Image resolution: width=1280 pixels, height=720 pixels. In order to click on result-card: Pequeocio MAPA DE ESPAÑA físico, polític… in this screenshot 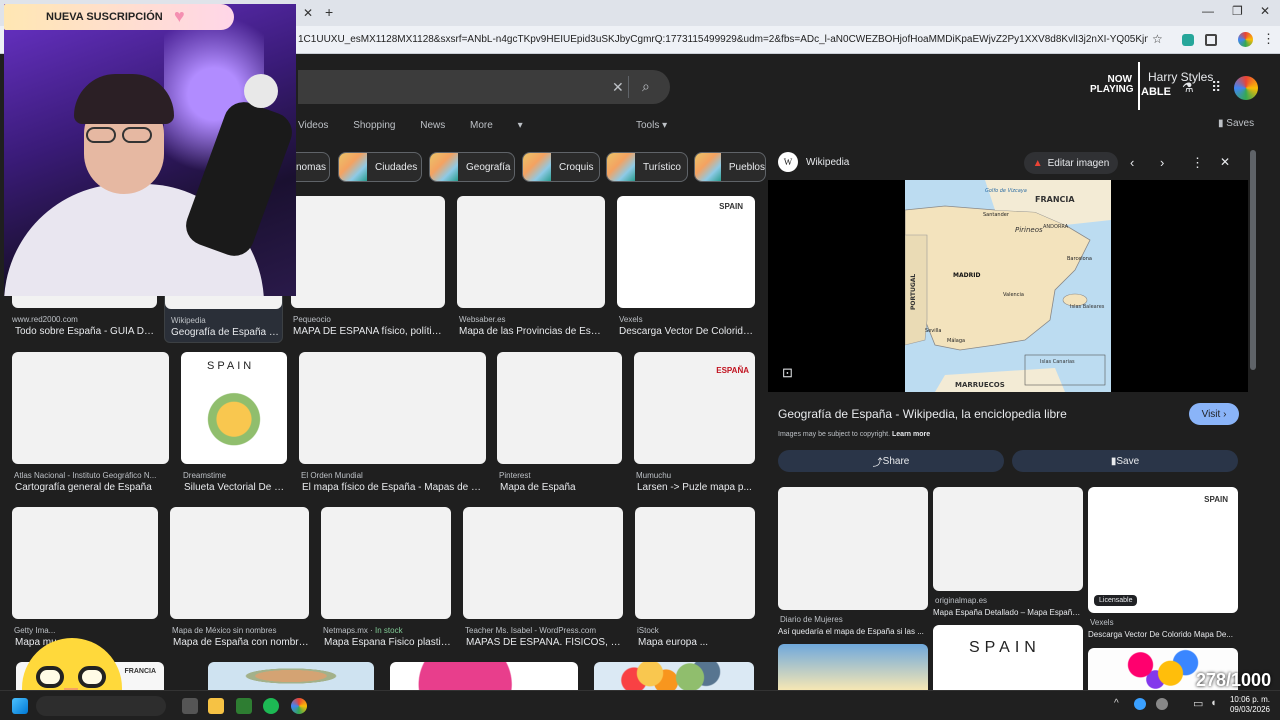, I will do `click(368, 268)`.